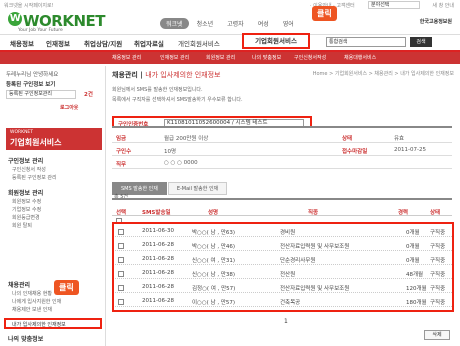 The height and width of the screenshot is (346, 460). I want to click on sidebar-item-job-write: 구인신청서 작성, so click(29, 169).